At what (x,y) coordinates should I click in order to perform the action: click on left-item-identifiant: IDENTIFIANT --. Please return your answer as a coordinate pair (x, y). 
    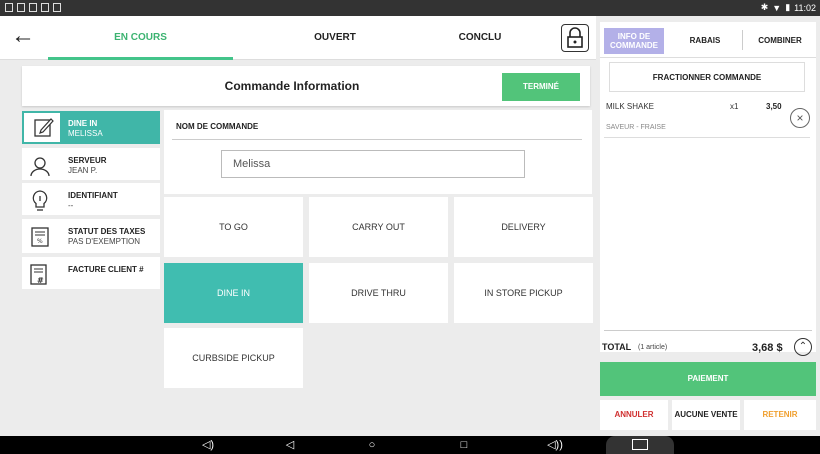
    Looking at the image, I should click on (91, 199).